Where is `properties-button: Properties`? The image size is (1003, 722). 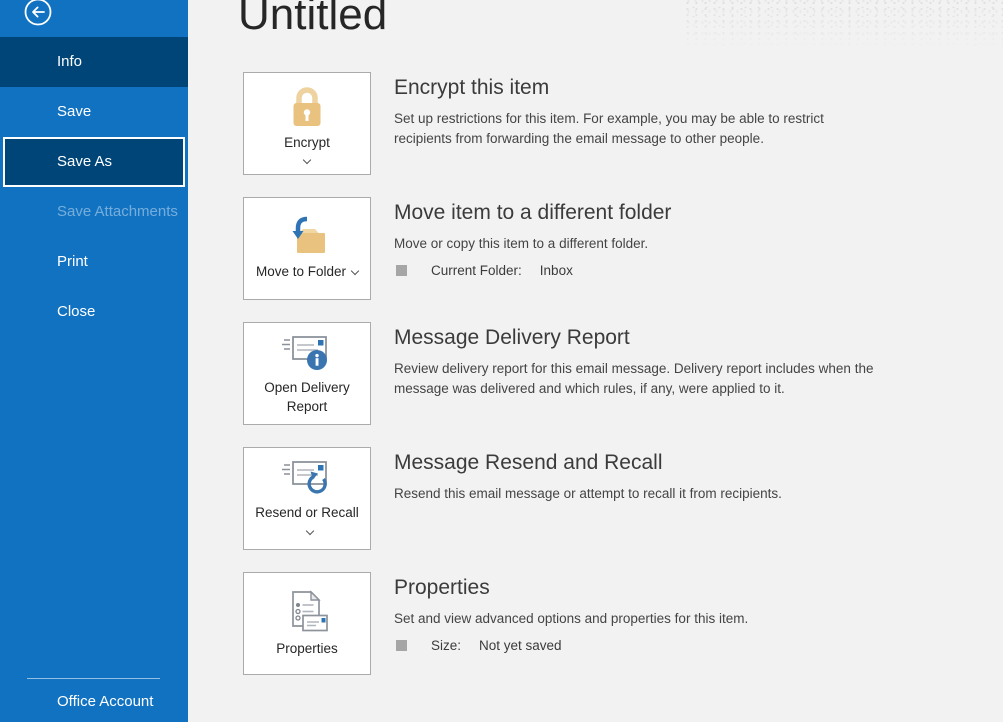
properties-button: Properties is located at coordinates (307, 623).